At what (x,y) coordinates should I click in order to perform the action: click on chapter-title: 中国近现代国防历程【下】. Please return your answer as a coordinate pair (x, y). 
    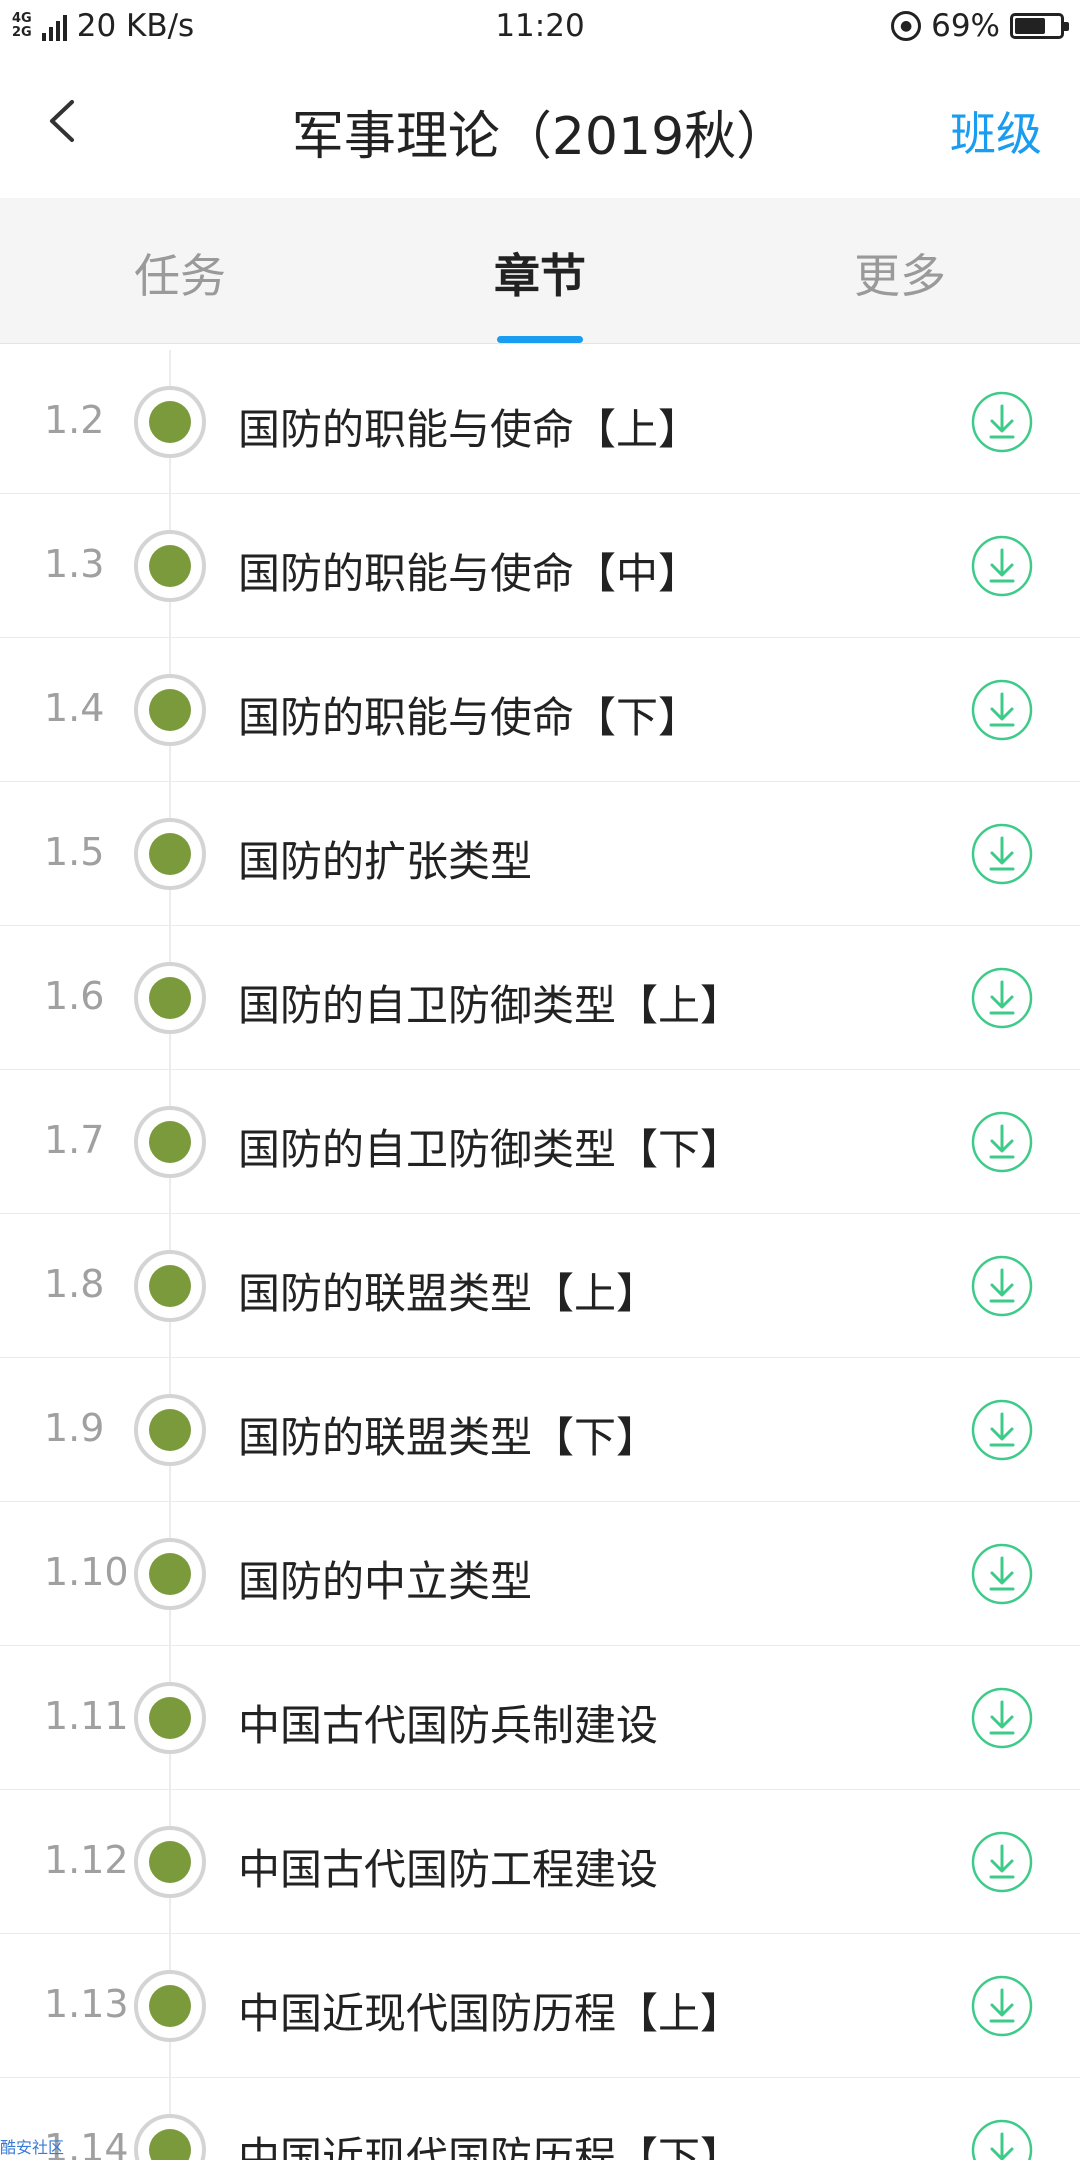
    Looking at the image, I should click on (490, 2142).